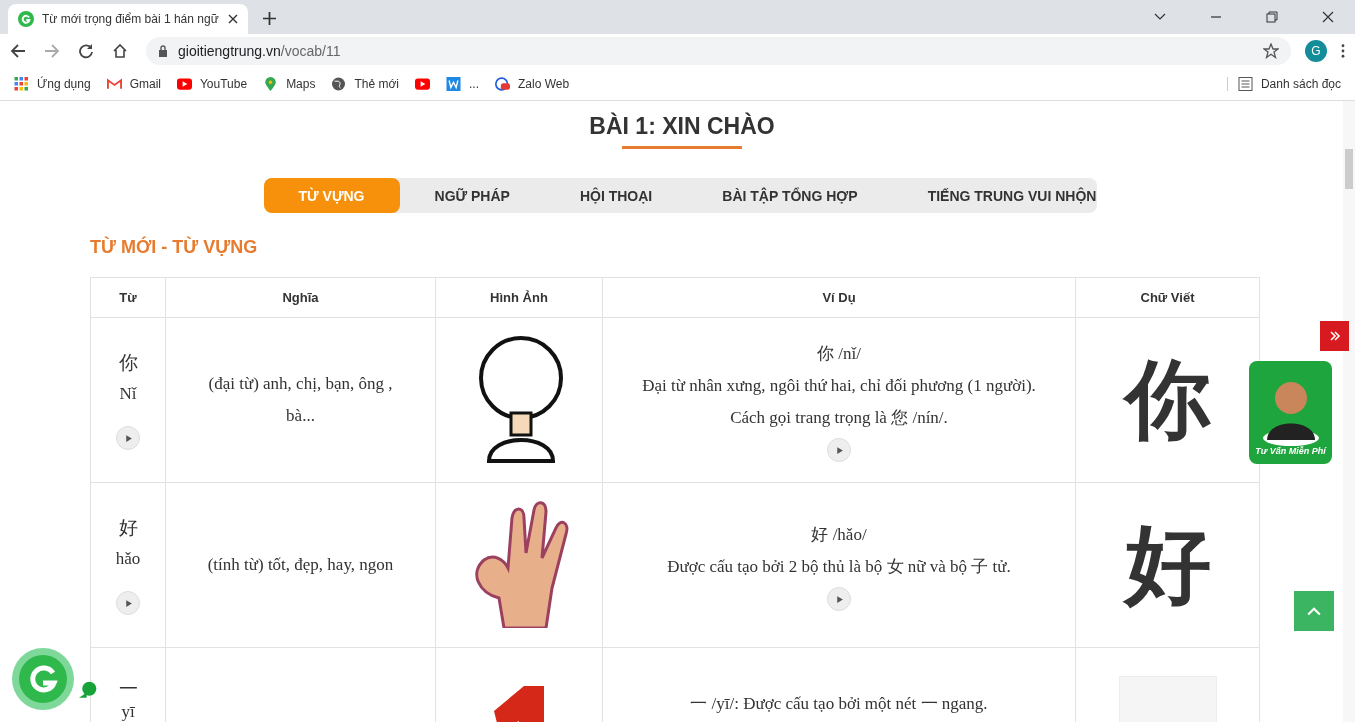 The image size is (1355, 722). Describe the element at coordinates (1167, 297) in the screenshot. I see `column-header: Chữ Viết` at that location.